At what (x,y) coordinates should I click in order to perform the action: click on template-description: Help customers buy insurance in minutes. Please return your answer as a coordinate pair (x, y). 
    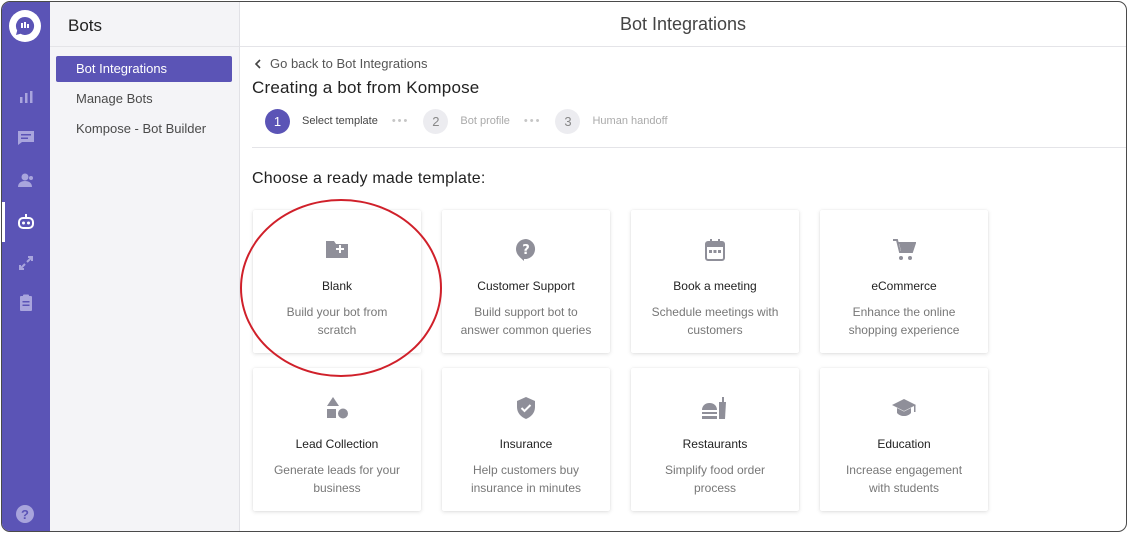
    Looking at the image, I should click on (526, 479).